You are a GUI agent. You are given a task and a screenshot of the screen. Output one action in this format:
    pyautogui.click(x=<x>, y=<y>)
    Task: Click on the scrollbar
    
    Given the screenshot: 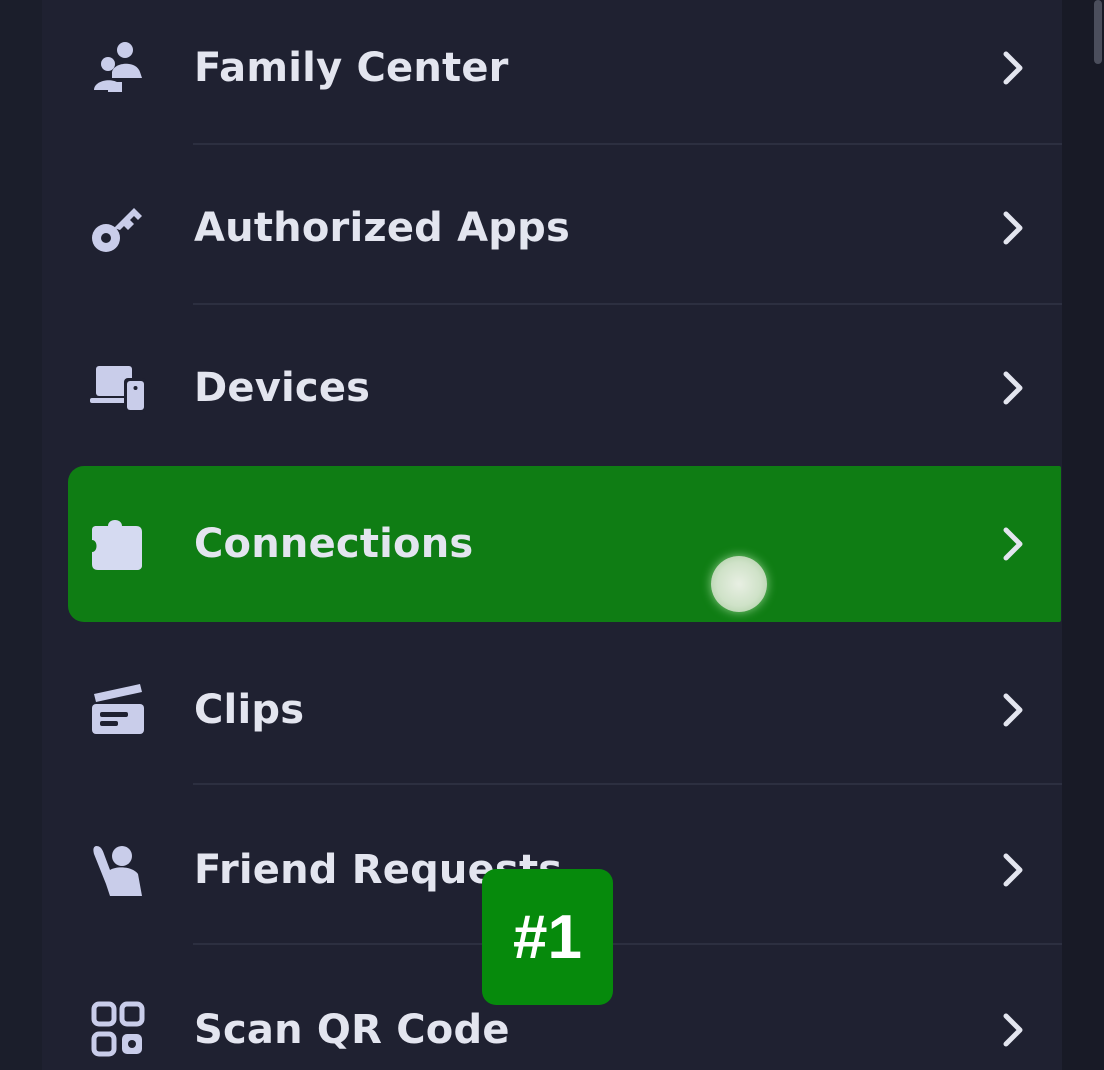 What is the action you would take?
    pyautogui.click(x=1098, y=32)
    